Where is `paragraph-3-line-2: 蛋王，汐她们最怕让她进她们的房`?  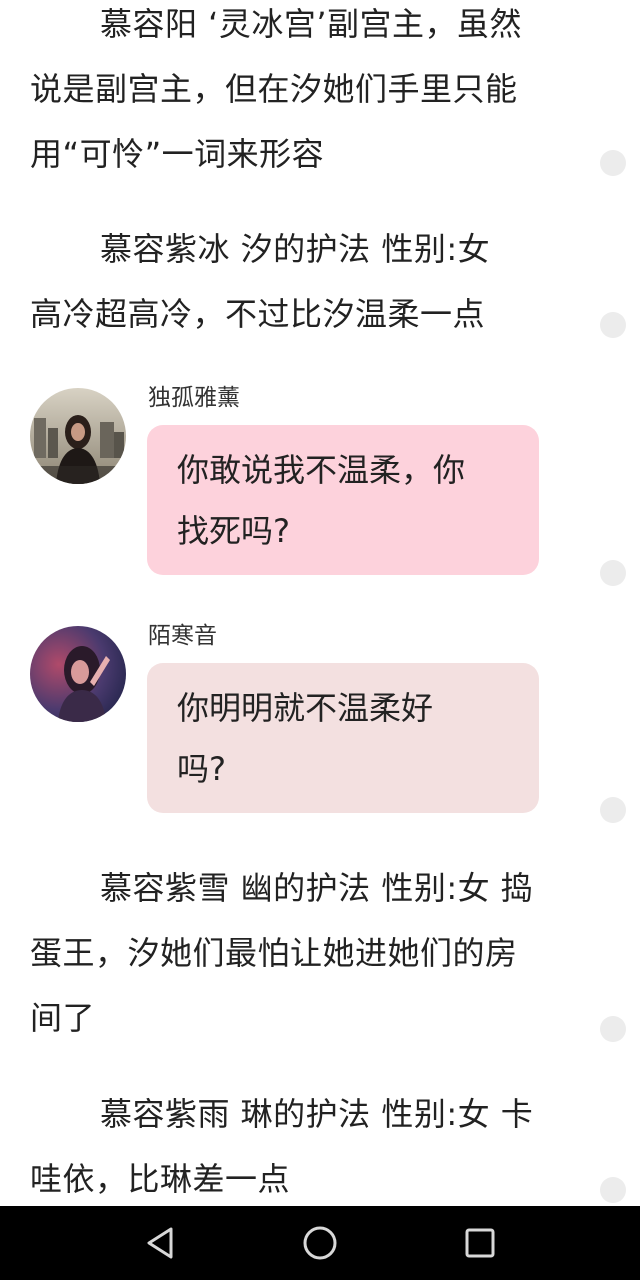 paragraph-3-line-2: 蛋王，汐她们最怕让她进她们的房 is located at coordinates (274, 953).